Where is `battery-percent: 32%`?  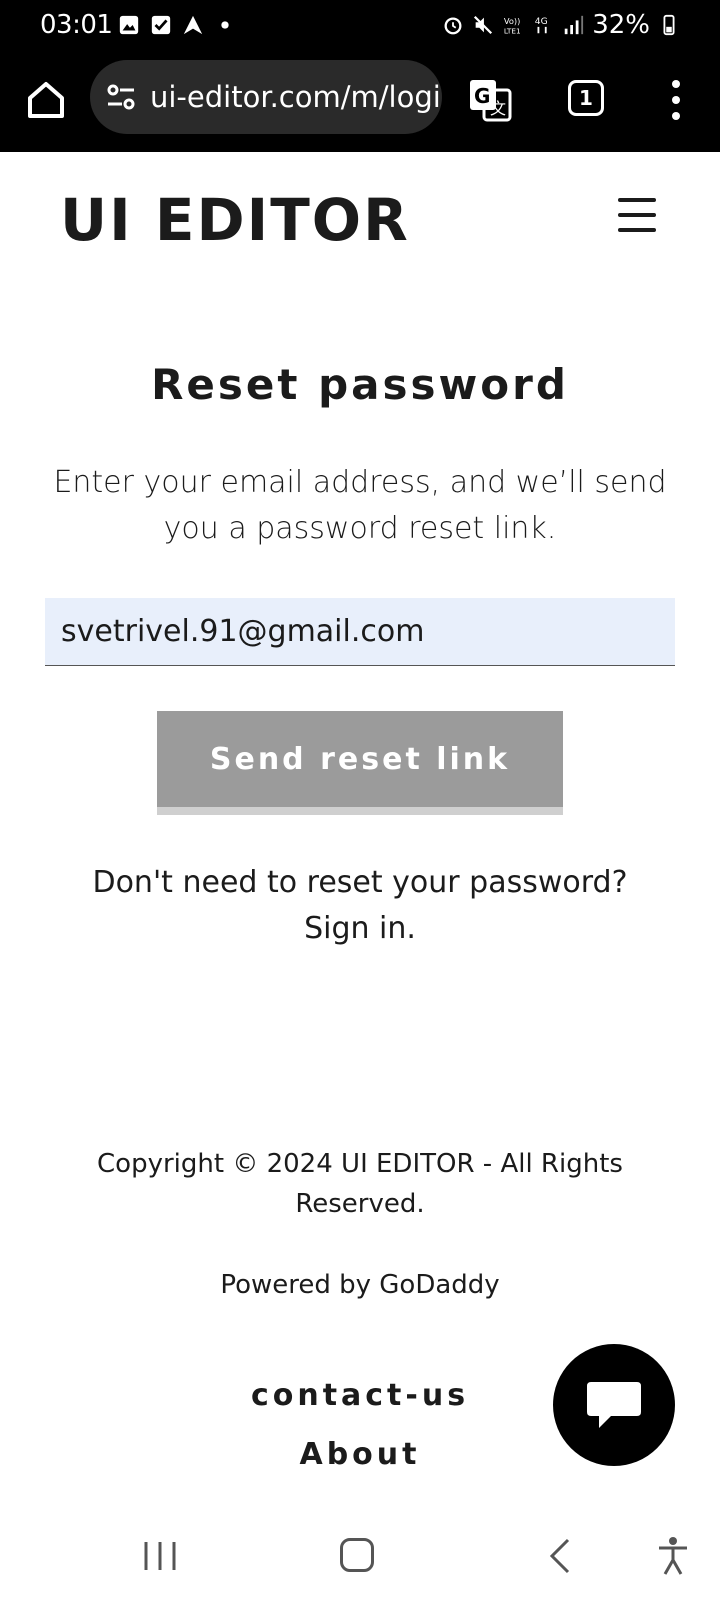 battery-percent: 32% is located at coordinates (621, 25).